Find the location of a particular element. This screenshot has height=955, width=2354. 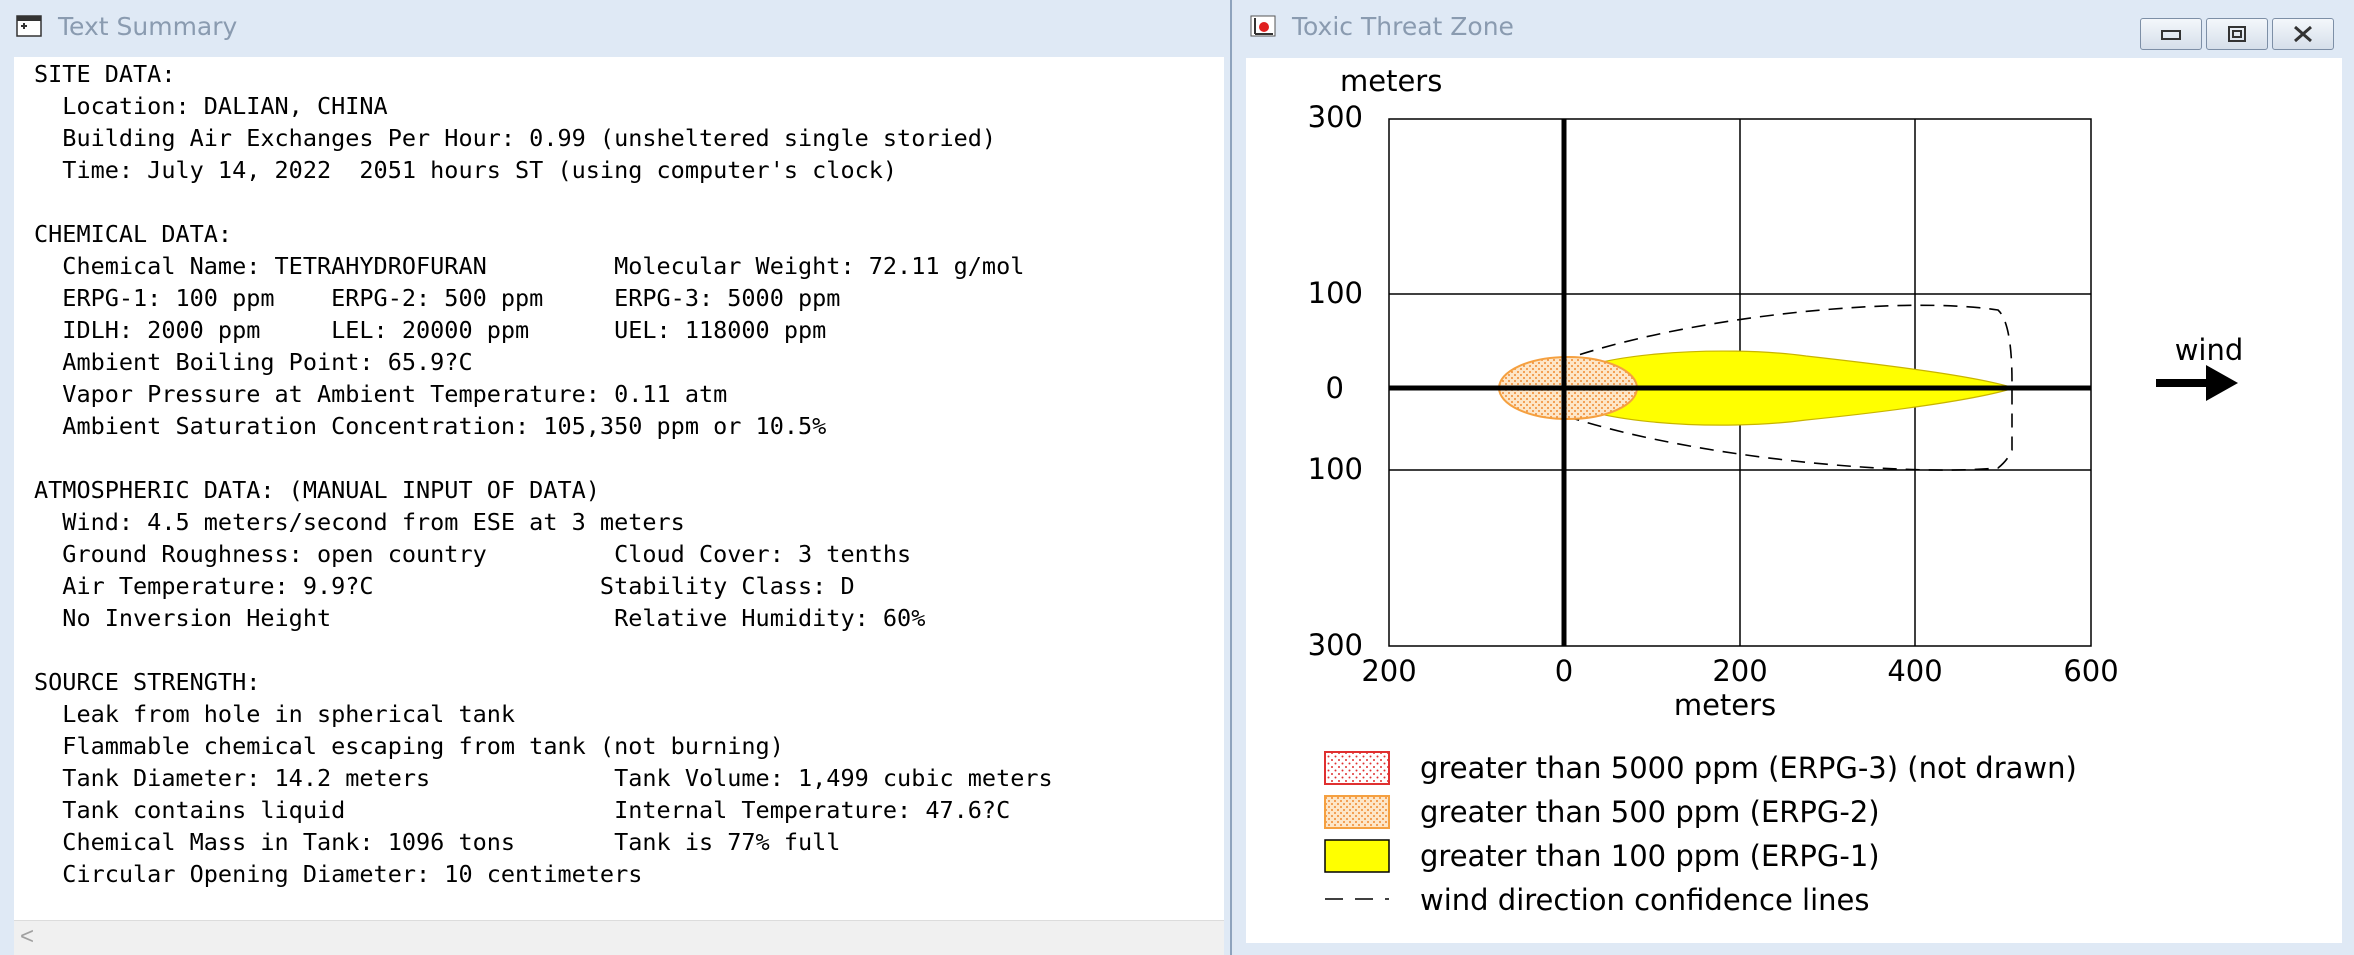

legend-swatch-erpg1 is located at coordinates (1357, 856).